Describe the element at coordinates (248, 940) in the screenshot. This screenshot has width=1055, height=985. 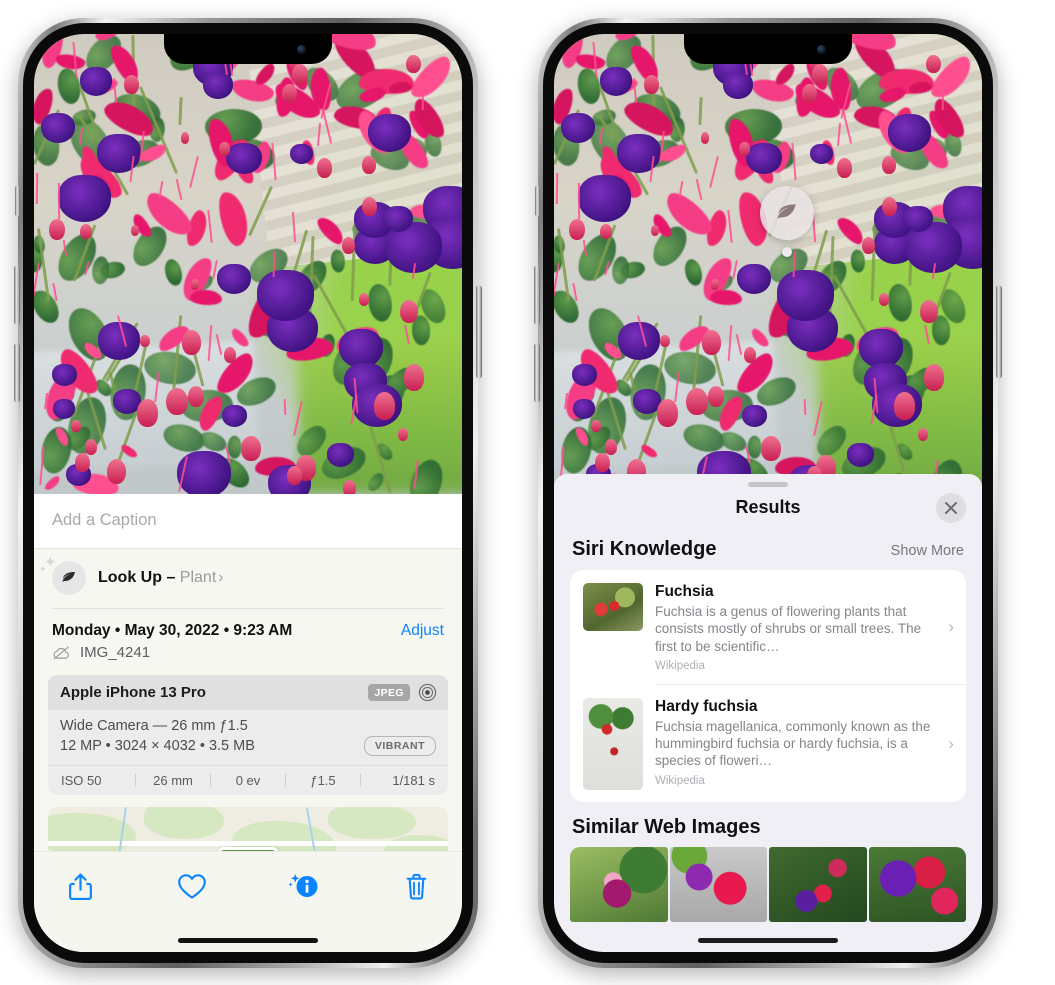
I see `home-indicator-left` at that location.